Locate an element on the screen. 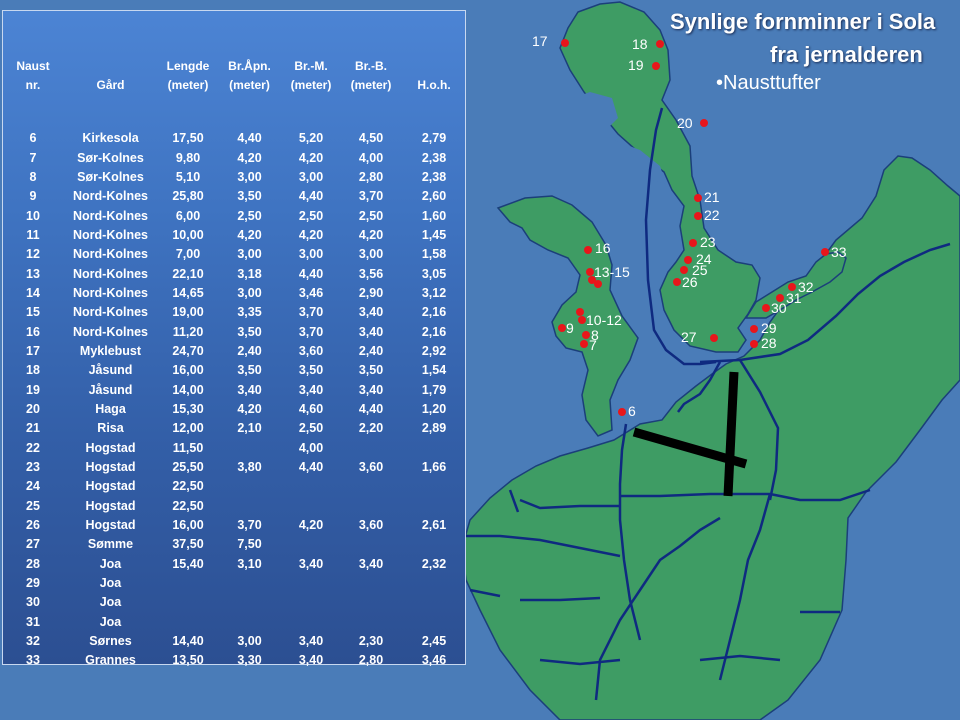  column-header-line: (meter) is located at coordinates (188, 85).